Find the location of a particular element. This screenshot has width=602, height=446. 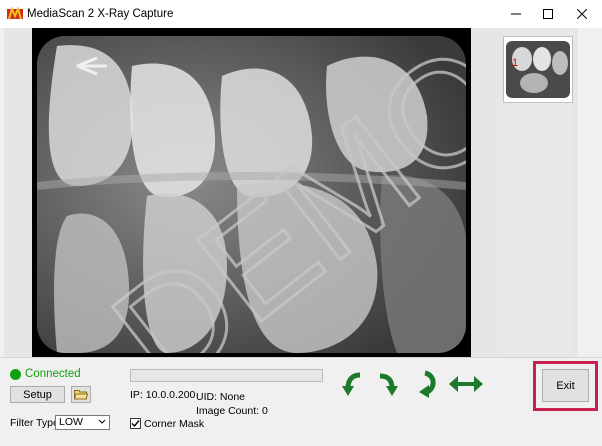

filter-type-value: LOW is located at coordinates (71, 422).